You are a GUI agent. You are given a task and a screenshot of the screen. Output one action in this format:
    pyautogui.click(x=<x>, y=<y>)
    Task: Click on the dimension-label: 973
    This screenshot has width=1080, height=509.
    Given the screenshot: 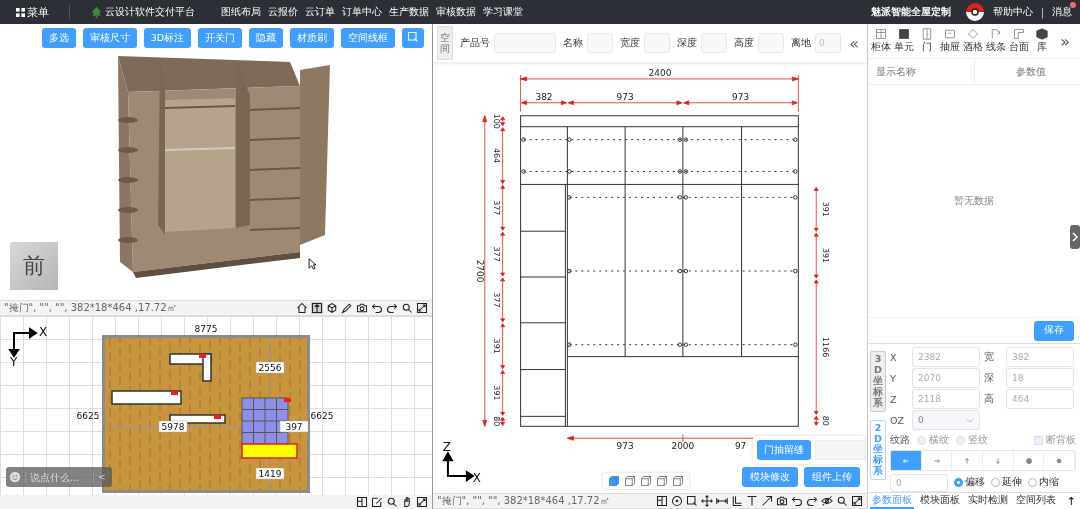 What is the action you would take?
    pyautogui.click(x=741, y=96)
    